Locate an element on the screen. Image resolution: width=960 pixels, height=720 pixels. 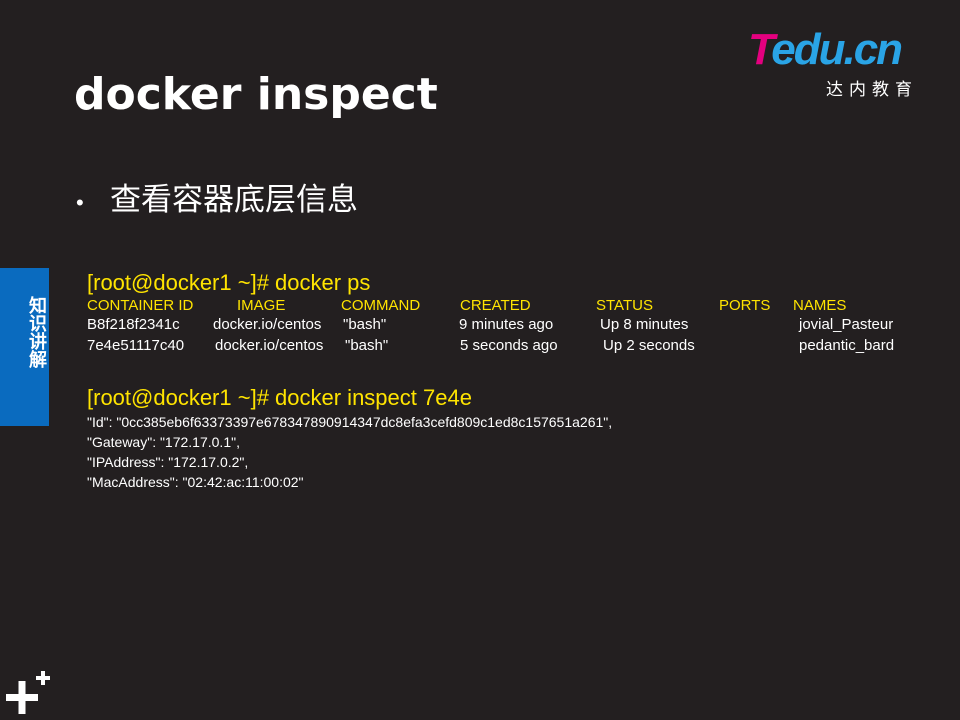
json-line-macaddress: "MacAddress": "02:42:ac:11:00:02" is located at coordinates (195, 482).